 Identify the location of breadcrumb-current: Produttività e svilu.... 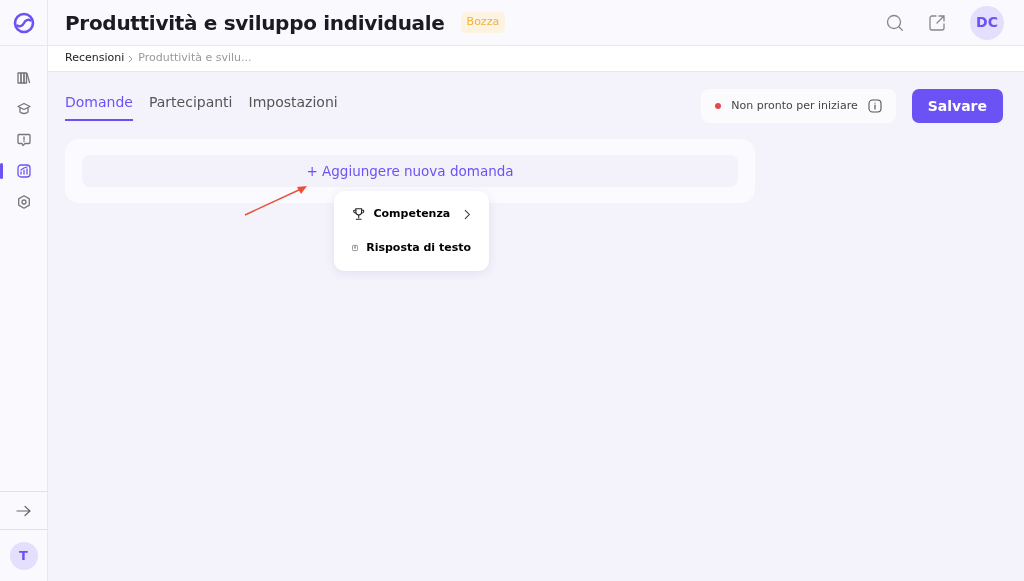
(195, 58).